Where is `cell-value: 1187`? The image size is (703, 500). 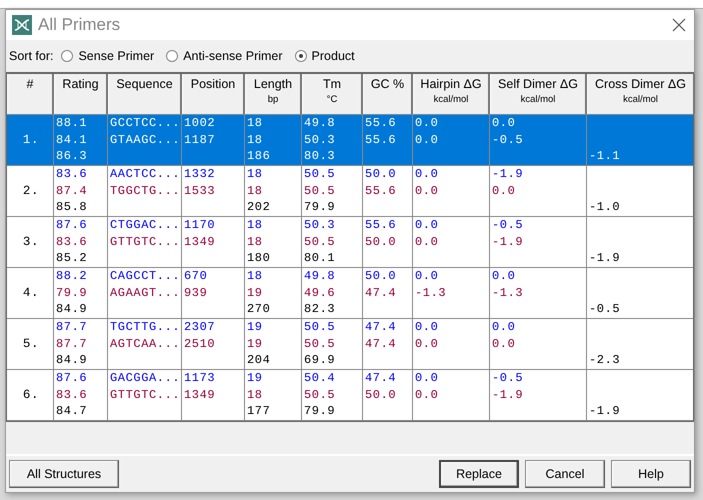
cell-value: 1187 is located at coordinates (200, 139).